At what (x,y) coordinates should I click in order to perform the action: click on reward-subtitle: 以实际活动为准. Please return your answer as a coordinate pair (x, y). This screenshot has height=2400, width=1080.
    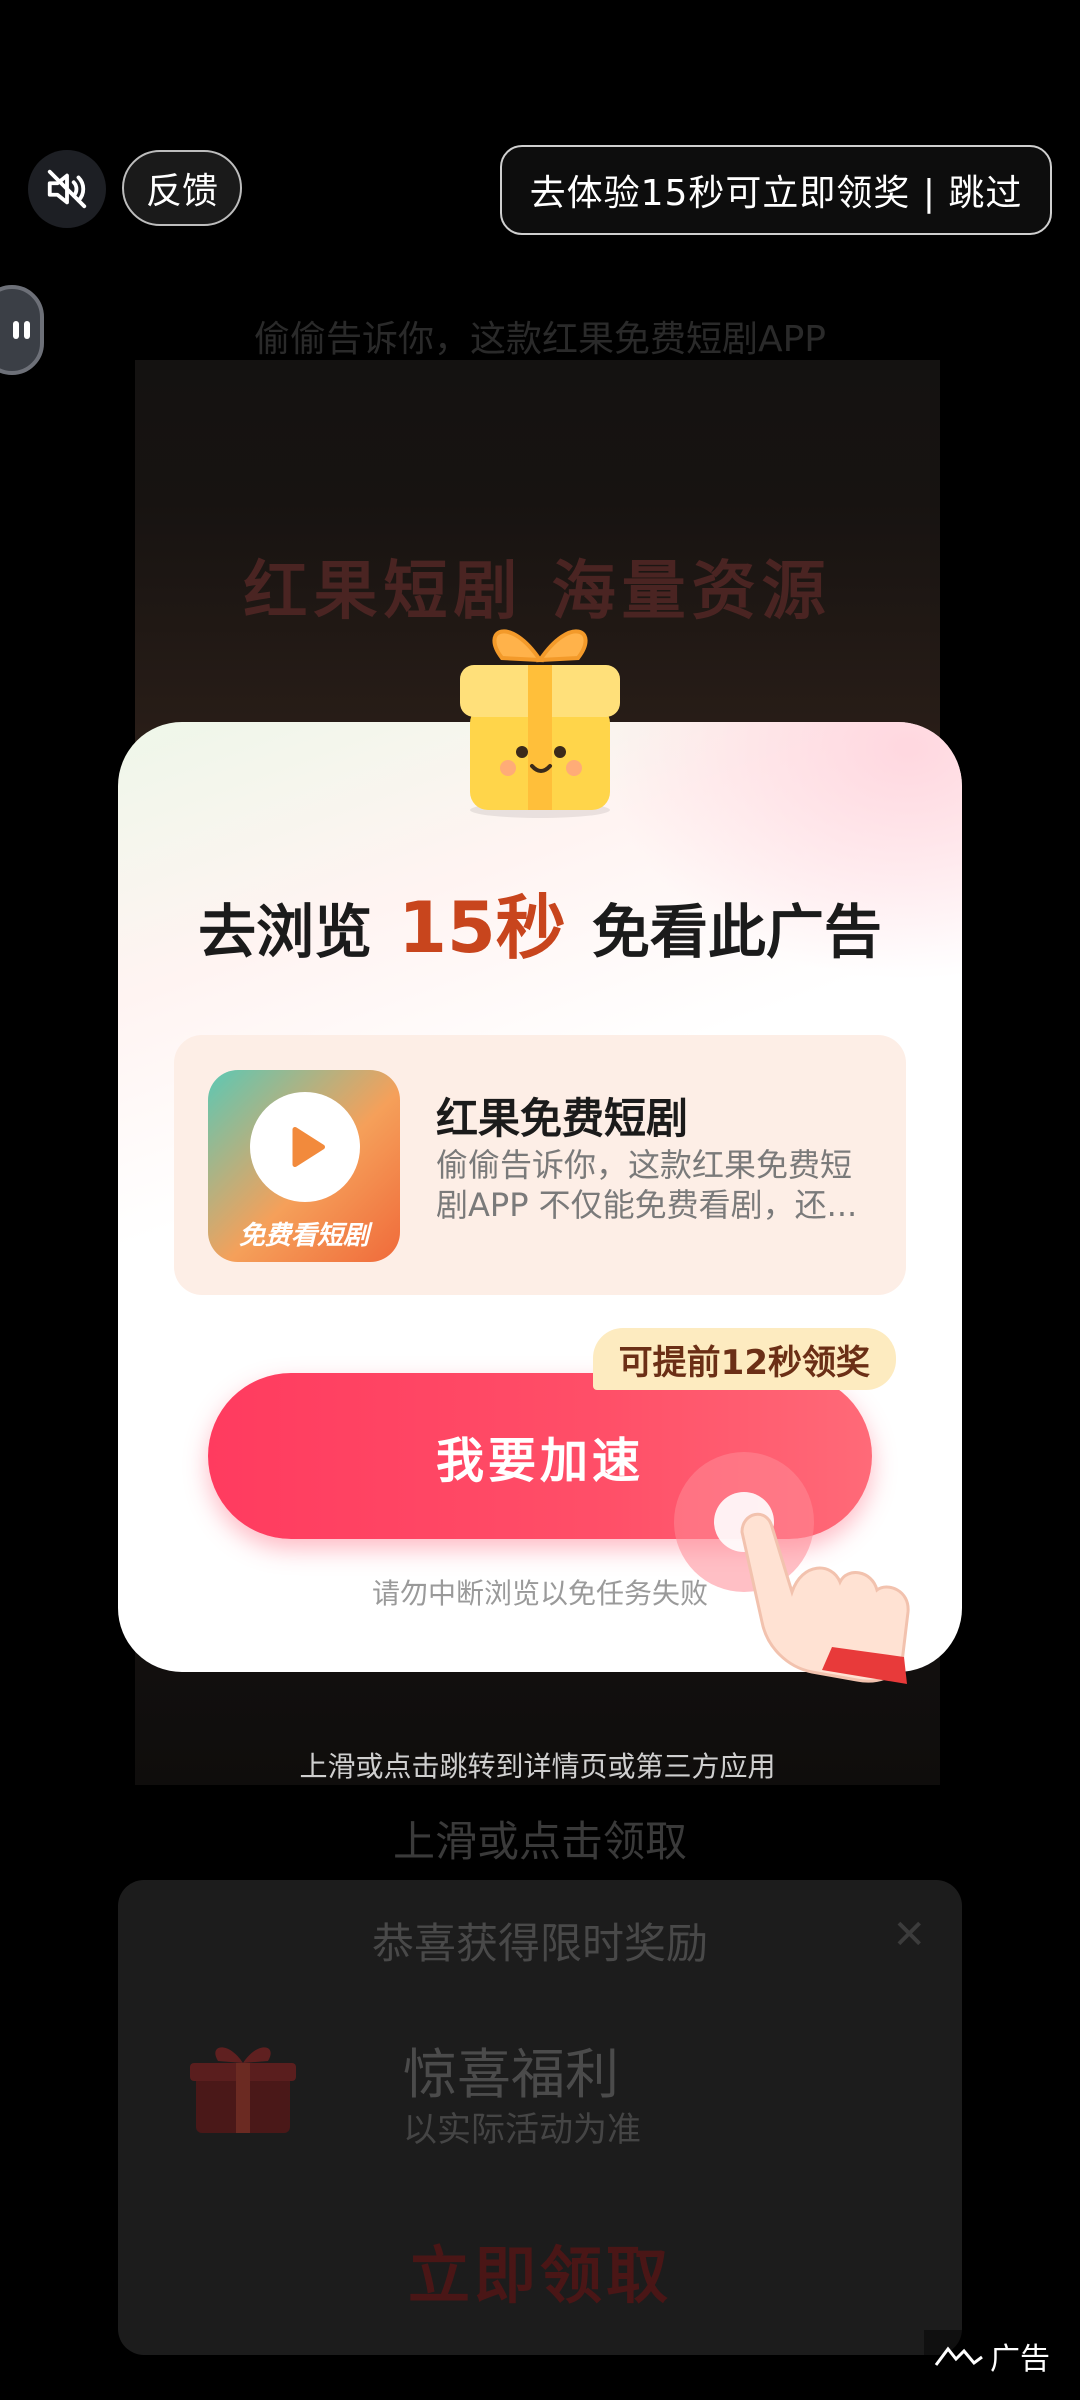
    Looking at the image, I should click on (522, 2130).